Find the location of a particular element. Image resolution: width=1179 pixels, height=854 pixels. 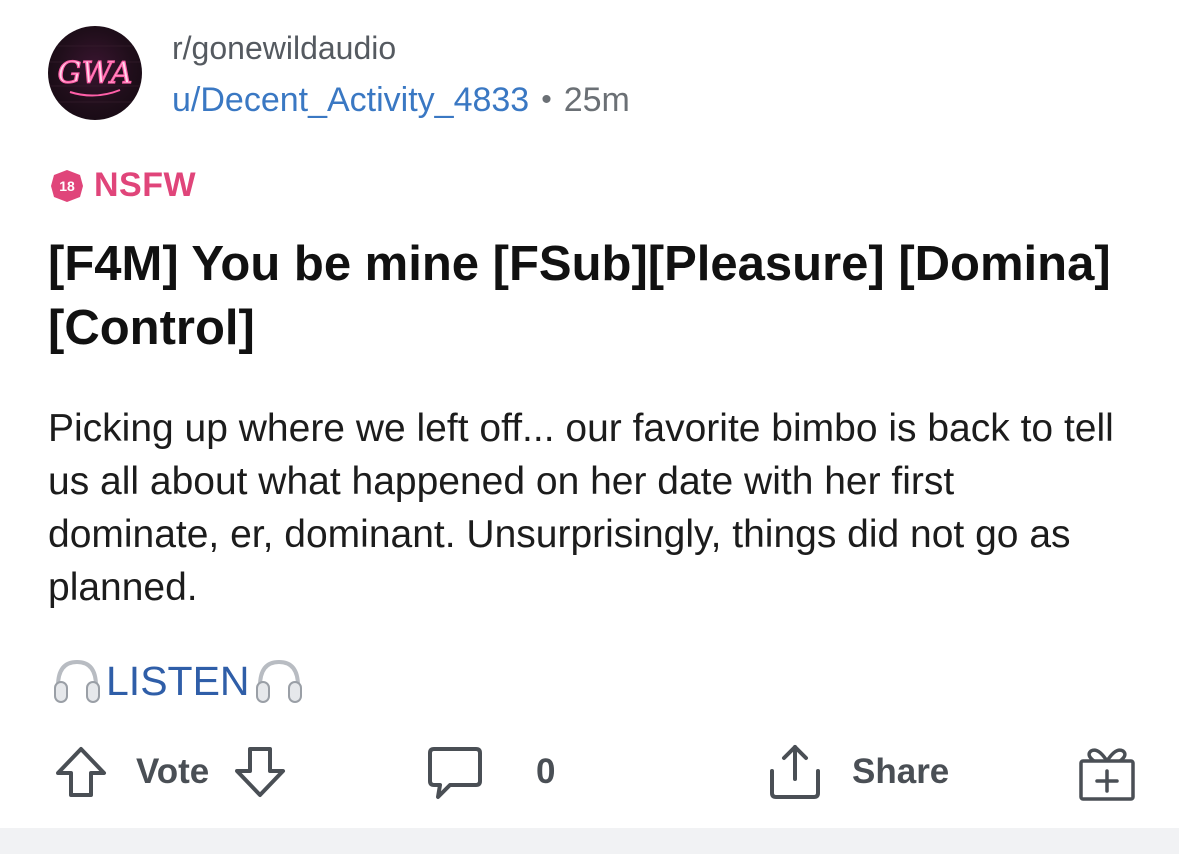

share-label: Share is located at coordinates (901, 771).